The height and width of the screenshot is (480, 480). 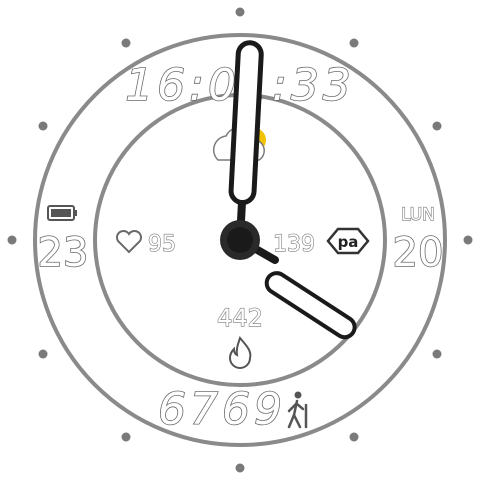 What do you see at coordinates (418, 253) in the screenshot?
I see `day-of-month: 20` at bounding box center [418, 253].